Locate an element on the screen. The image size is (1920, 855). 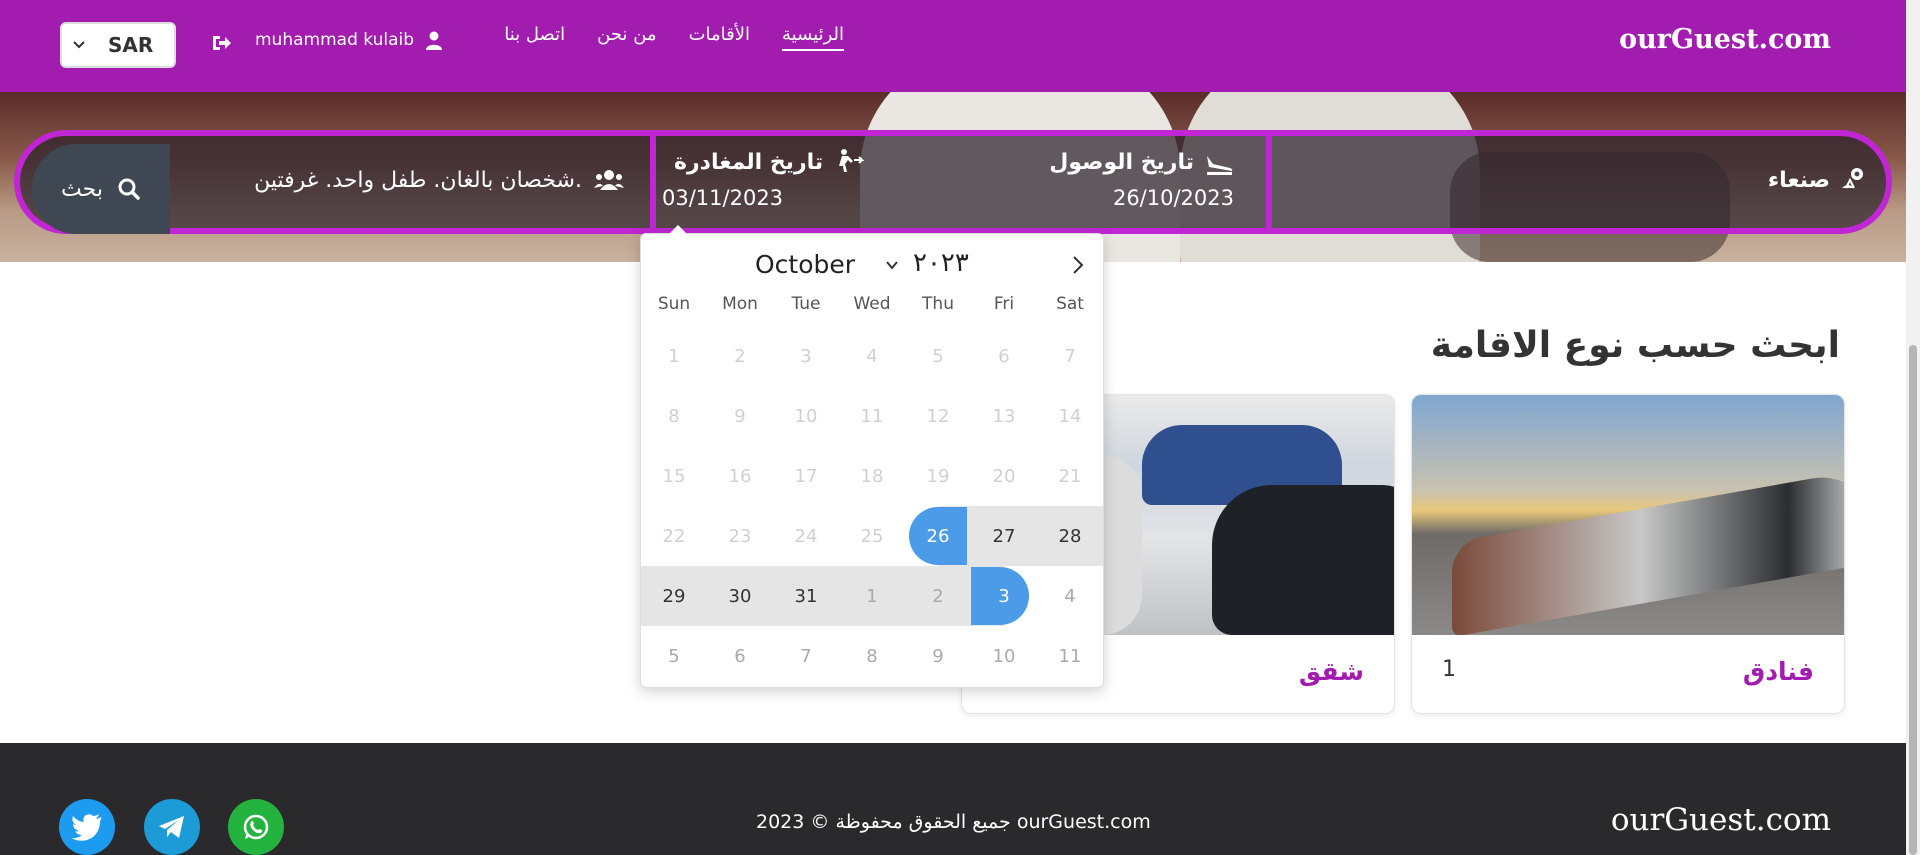
calendar-day: 22 is located at coordinates (674, 536).